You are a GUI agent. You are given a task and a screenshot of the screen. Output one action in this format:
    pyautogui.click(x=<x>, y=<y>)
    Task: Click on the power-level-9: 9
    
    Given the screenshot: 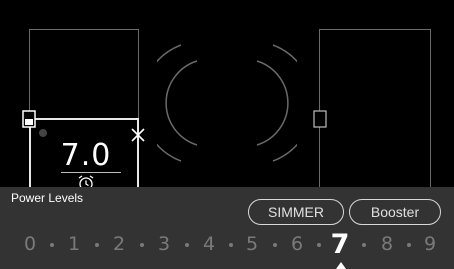 What is the action you would take?
    pyautogui.click(x=430, y=244)
    